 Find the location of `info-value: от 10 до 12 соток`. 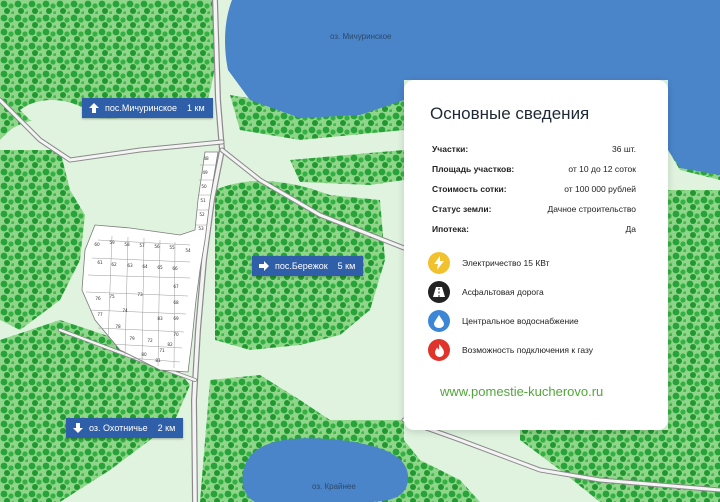

info-value: от 10 до 12 соток is located at coordinates (602, 169).